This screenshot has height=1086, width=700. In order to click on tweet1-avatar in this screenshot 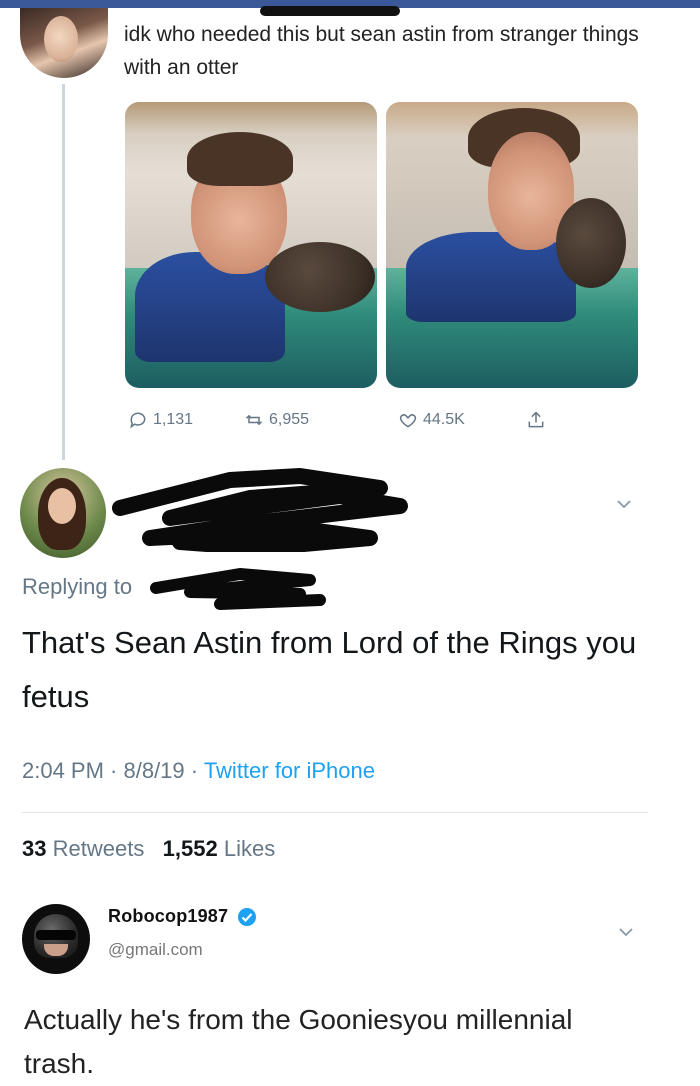, I will do `click(64, 43)`.